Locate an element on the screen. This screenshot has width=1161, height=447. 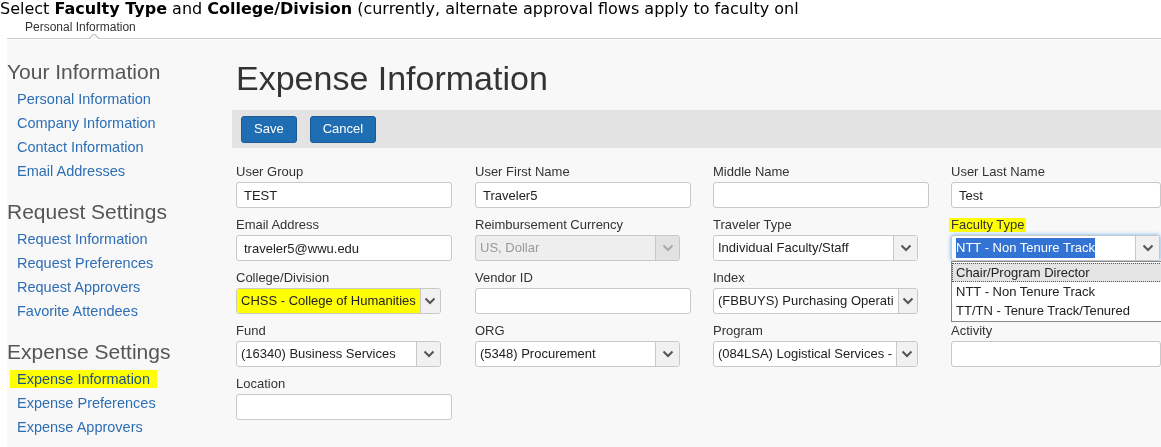
text-field: traveler5@wwu.edu is located at coordinates (344, 248).